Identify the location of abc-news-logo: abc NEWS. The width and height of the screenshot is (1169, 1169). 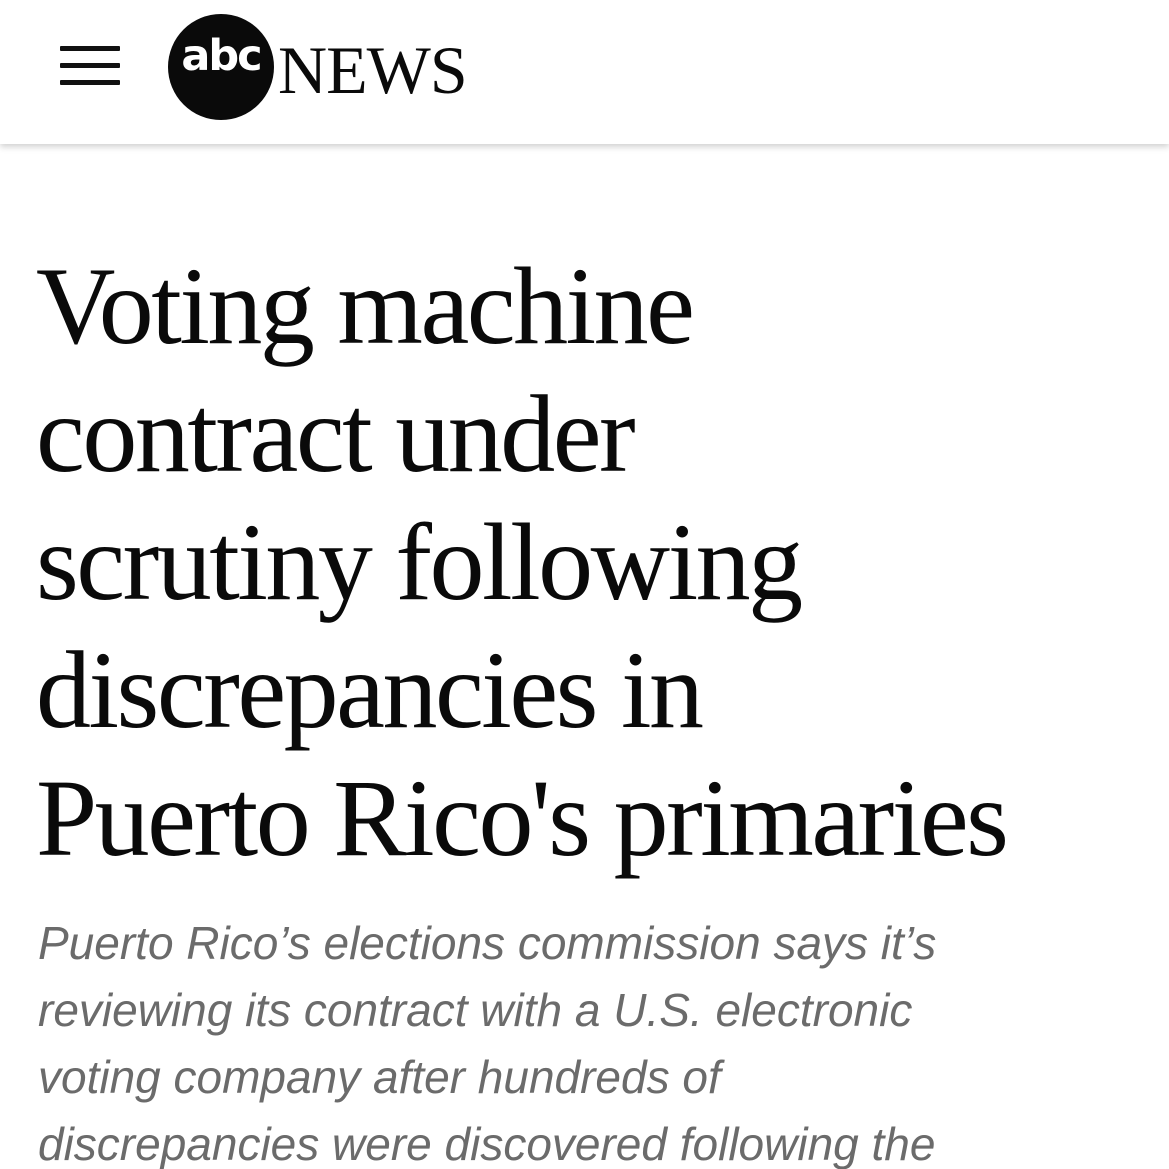
(333, 67).